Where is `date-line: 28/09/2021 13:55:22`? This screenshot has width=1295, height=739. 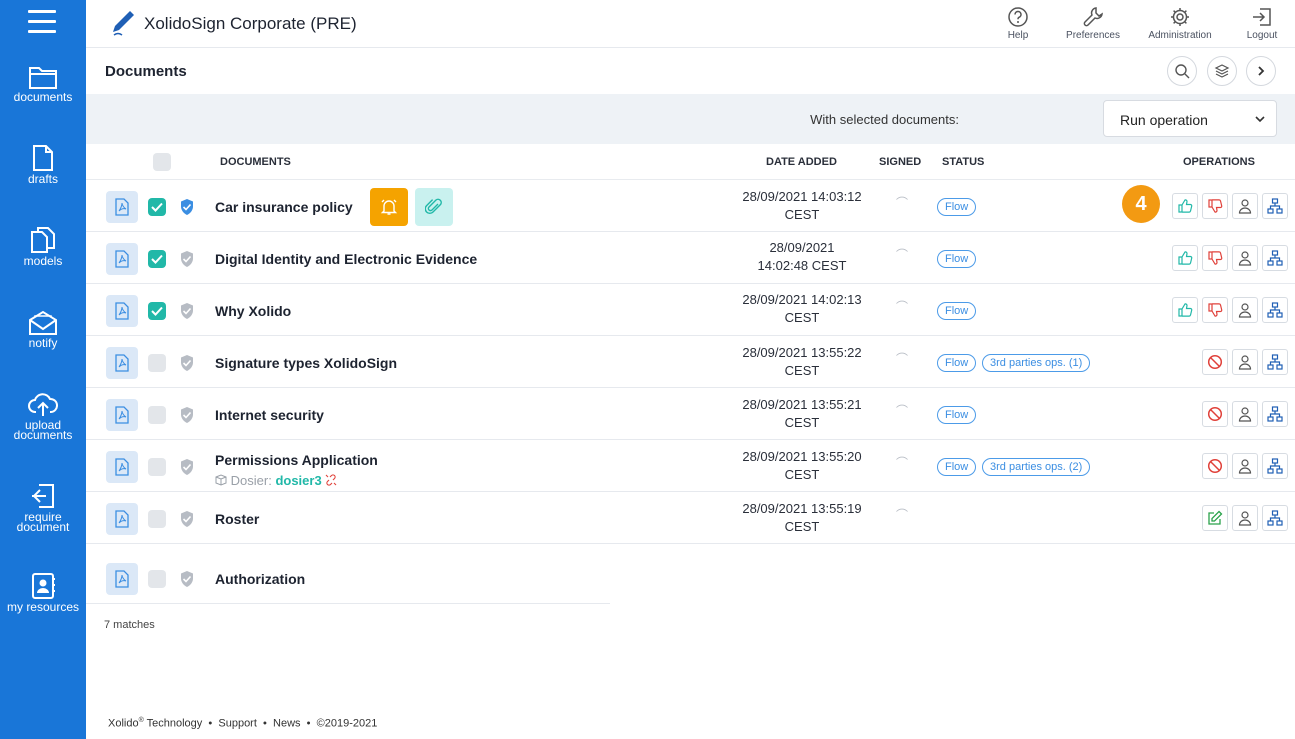
date-line: 28/09/2021 13:55:22 is located at coordinates (802, 352).